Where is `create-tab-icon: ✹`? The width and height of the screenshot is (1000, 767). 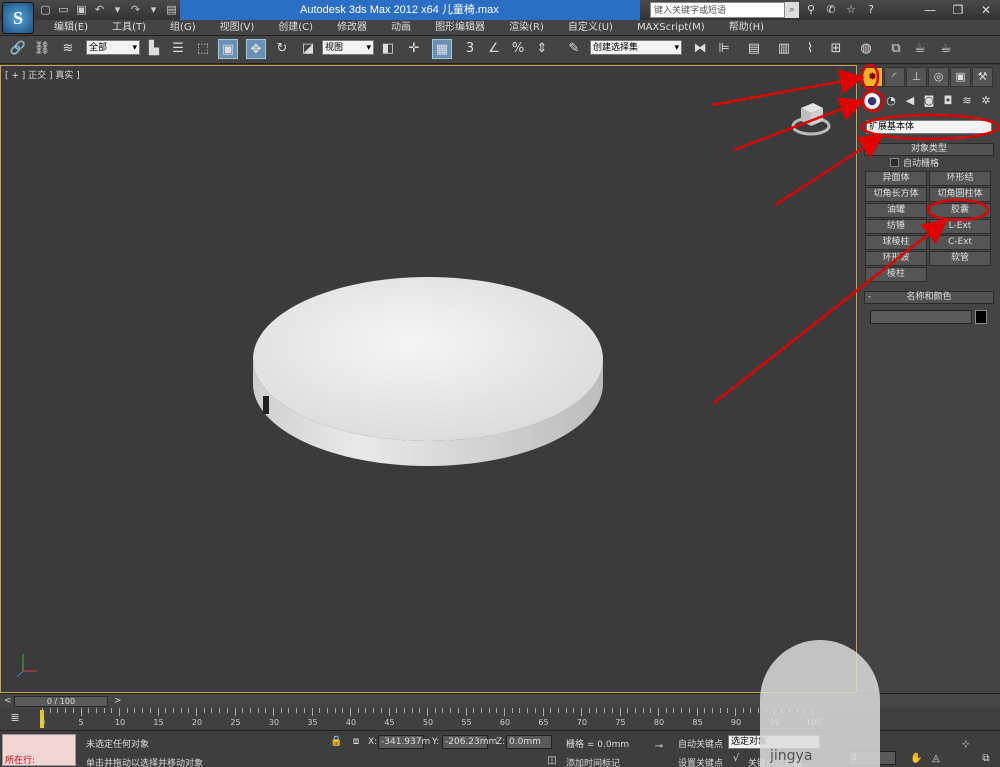
create-tab-icon: ✹ is located at coordinates (872, 77).